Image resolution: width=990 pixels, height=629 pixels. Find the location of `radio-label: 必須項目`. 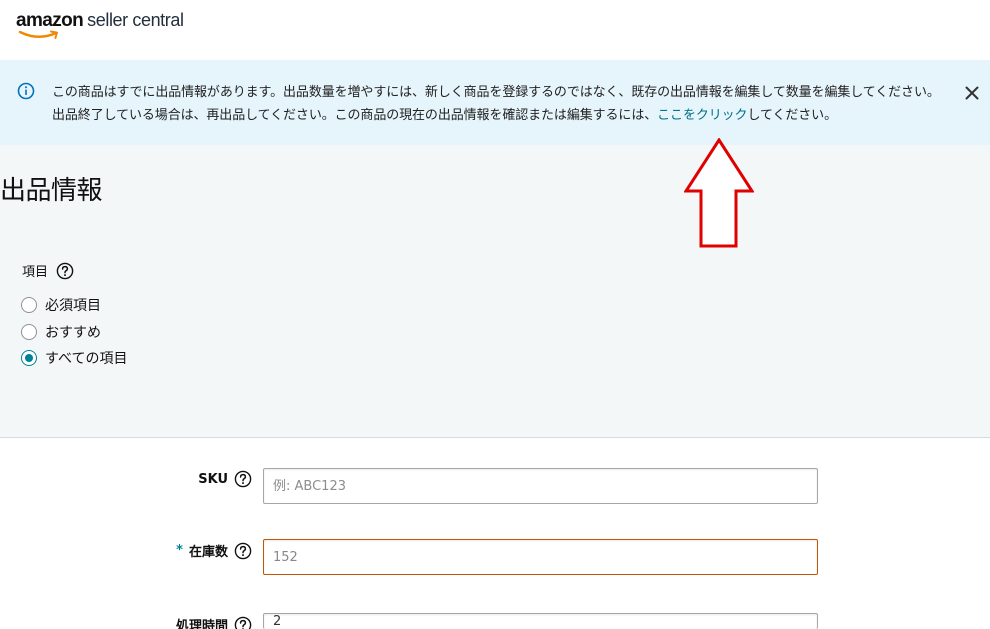

radio-label: 必須項目 is located at coordinates (73, 306).